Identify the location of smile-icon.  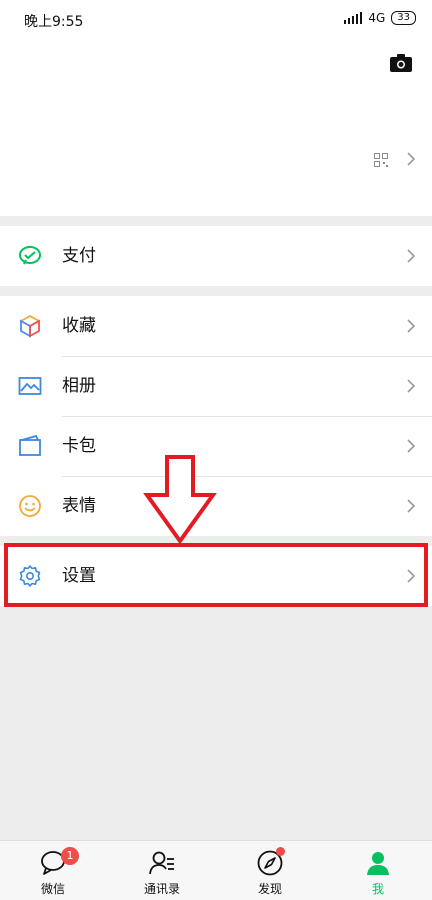
(30, 506).